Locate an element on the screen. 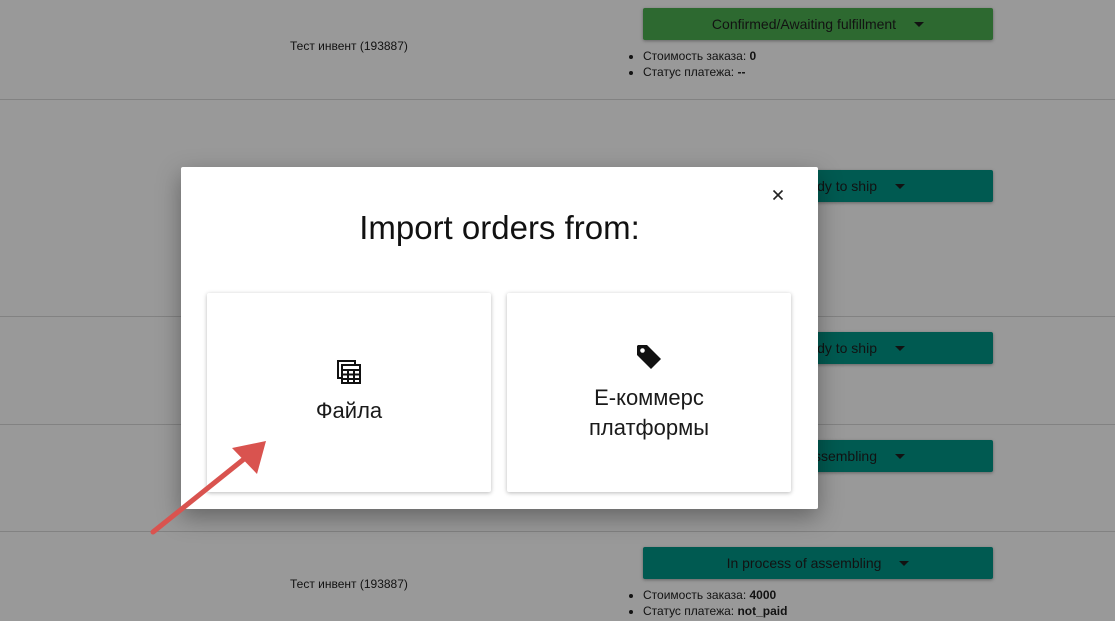 This screenshot has width=1115, height=621. import-from-file-button: Файла is located at coordinates (349, 392).